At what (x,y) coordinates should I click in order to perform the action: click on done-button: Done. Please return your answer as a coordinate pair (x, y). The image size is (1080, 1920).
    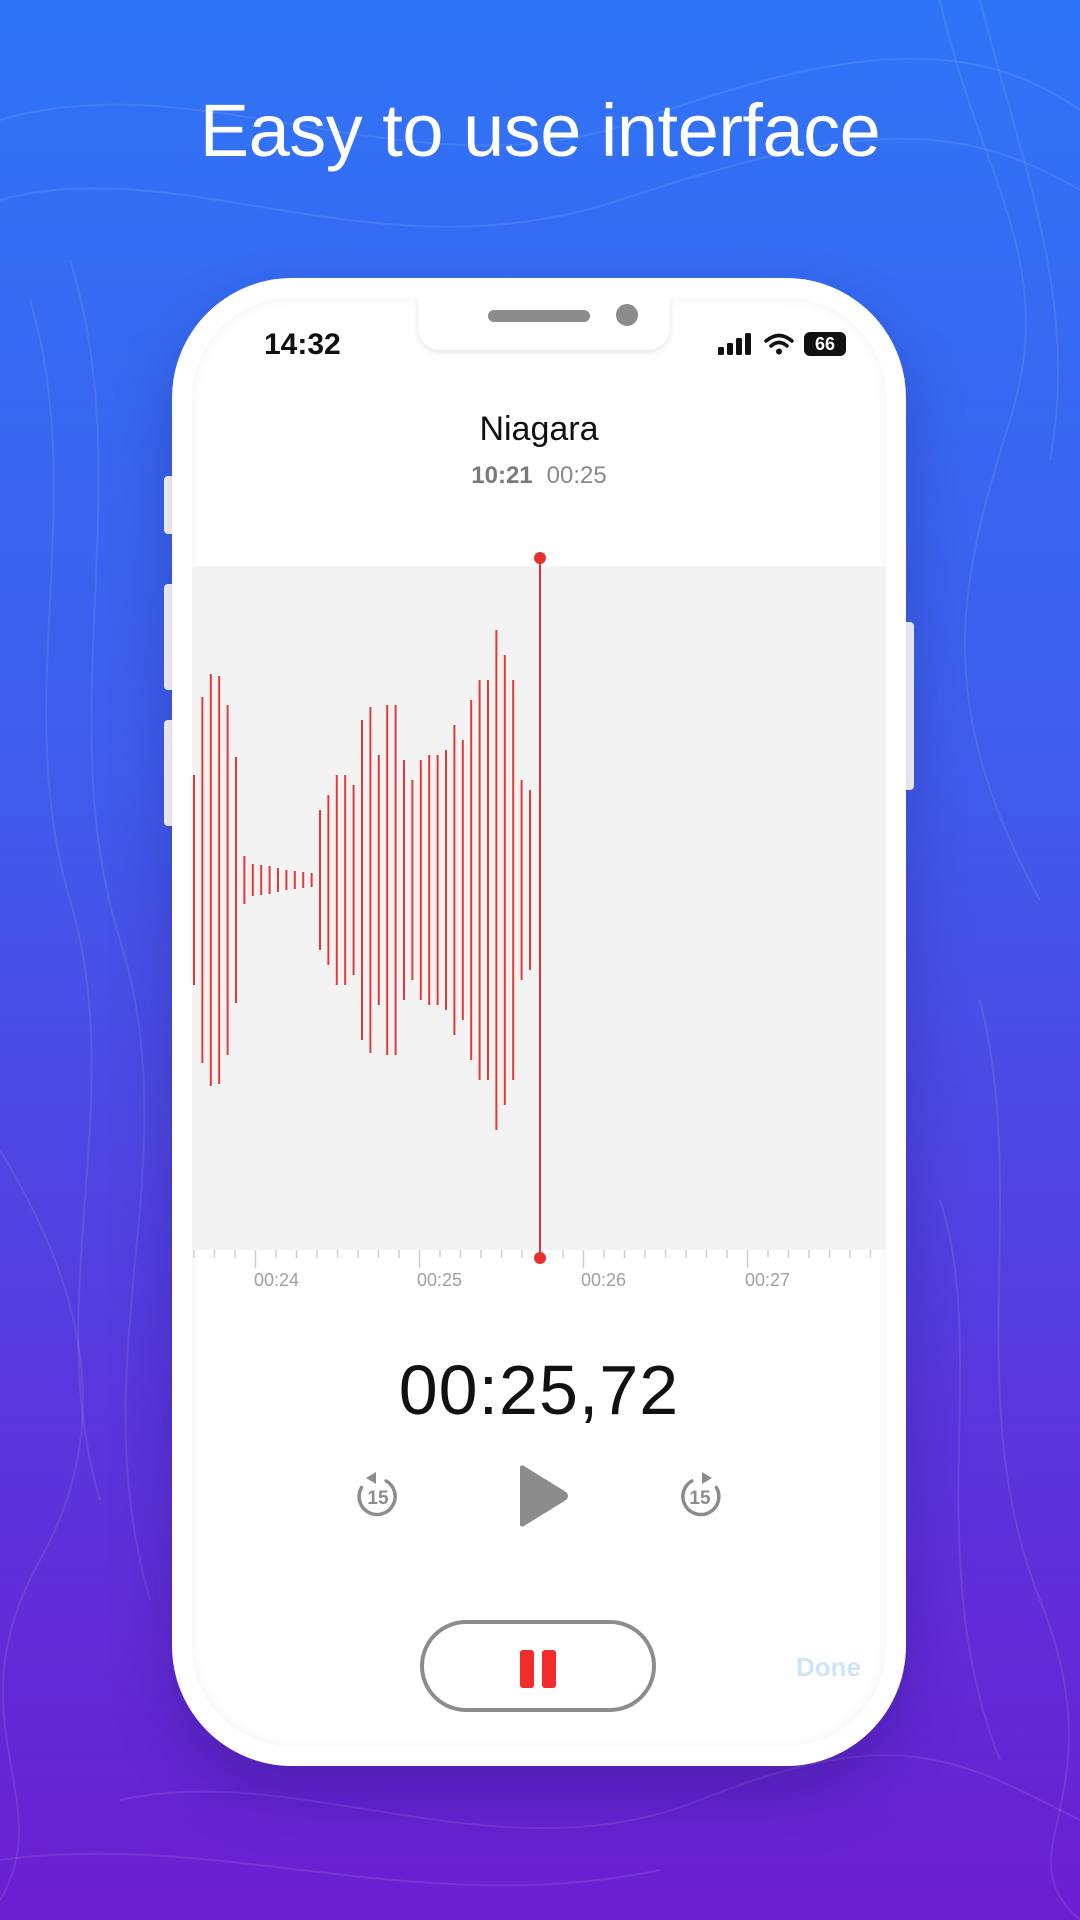
    Looking at the image, I should click on (828, 1667).